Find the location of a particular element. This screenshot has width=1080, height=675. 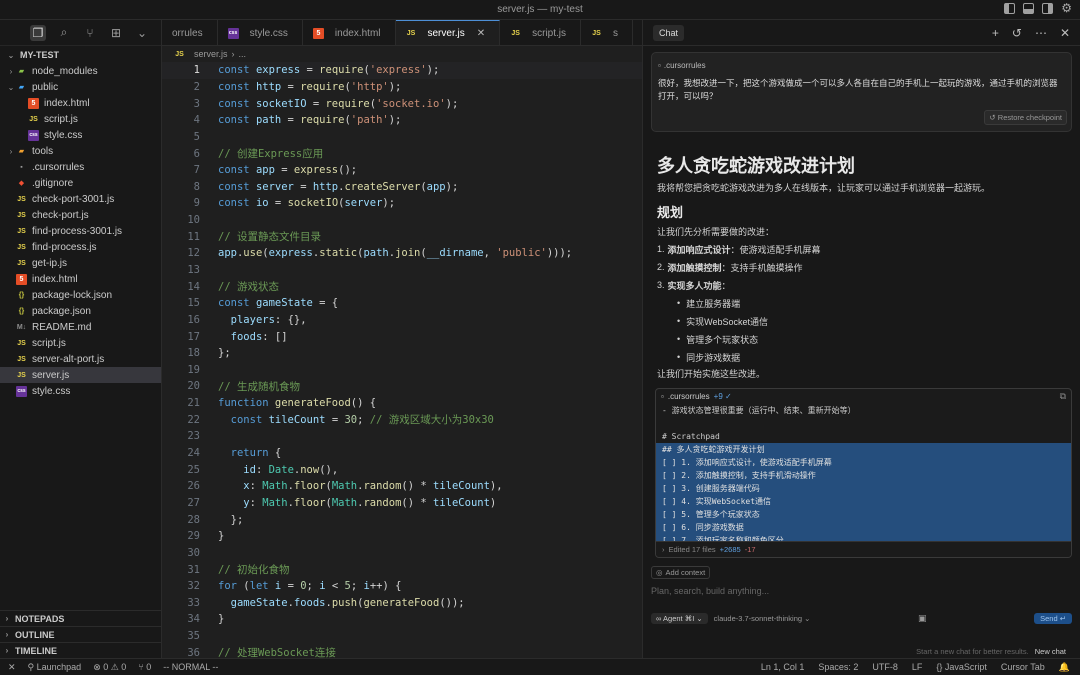

toggle-panel-icon is located at coordinates (1029, 8).